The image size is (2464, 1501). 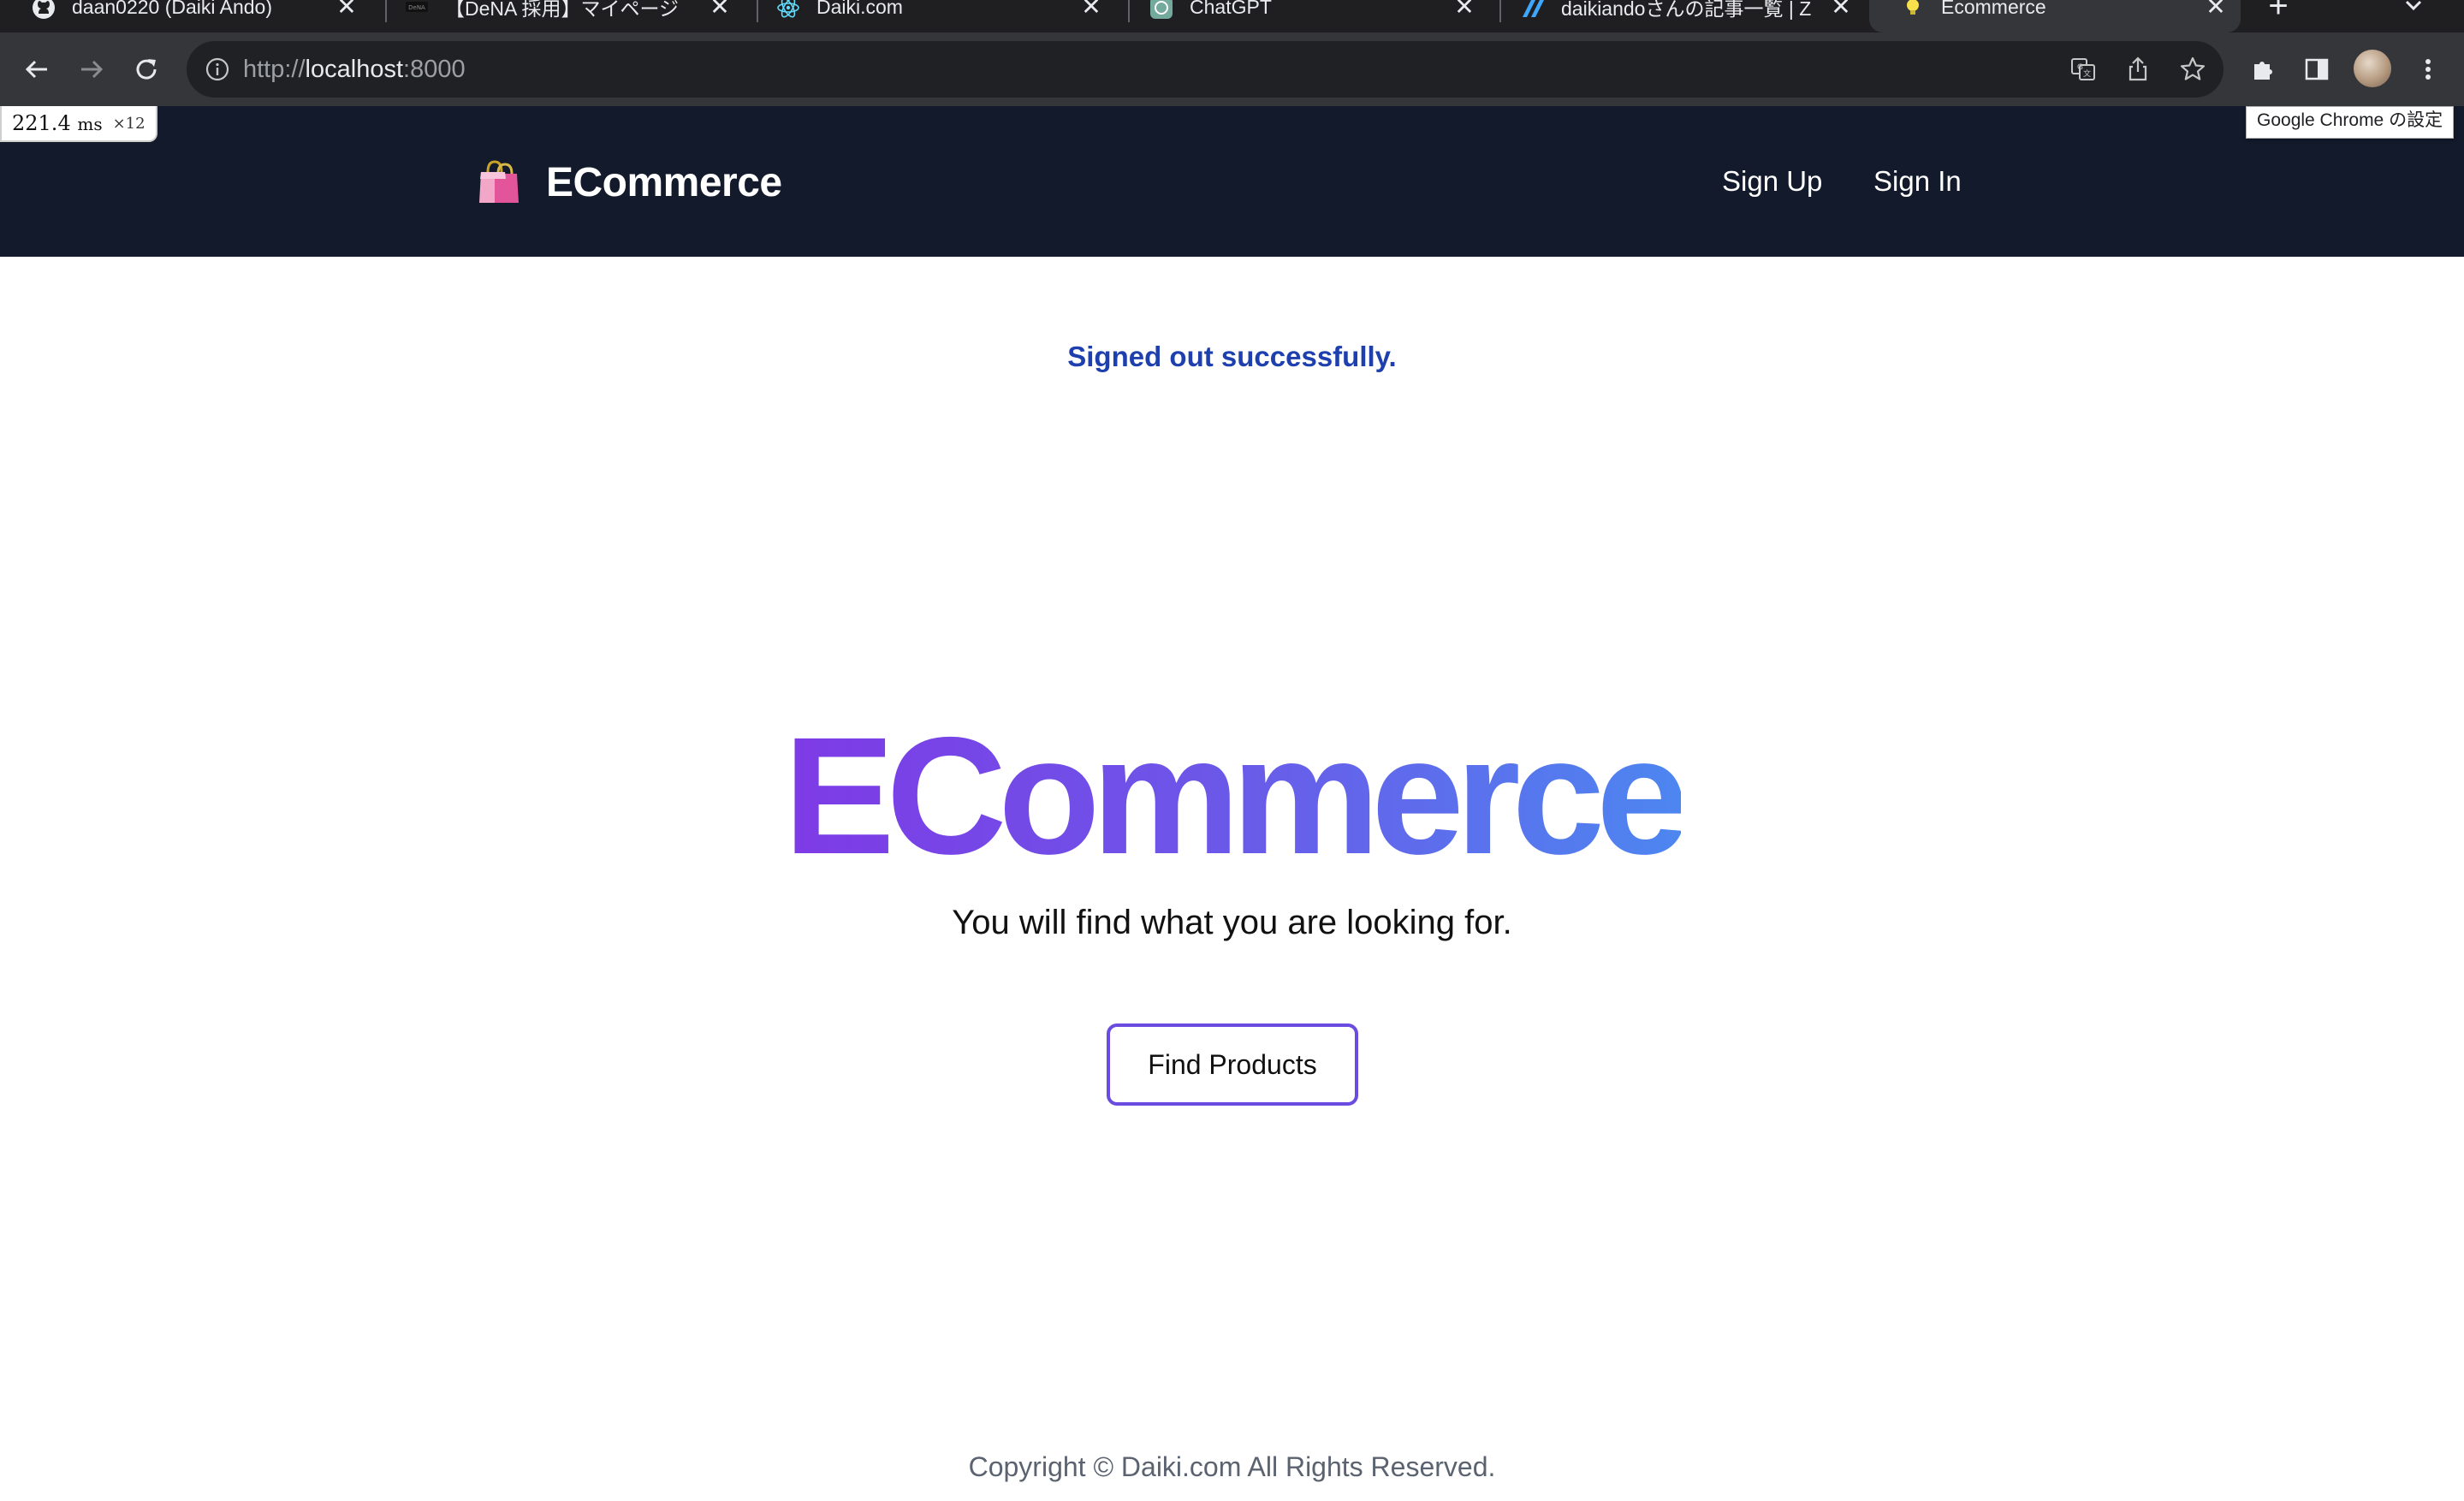 What do you see at coordinates (91, 69) in the screenshot?
I see `forward-arrow-icon` at bounding box center [91, 69].